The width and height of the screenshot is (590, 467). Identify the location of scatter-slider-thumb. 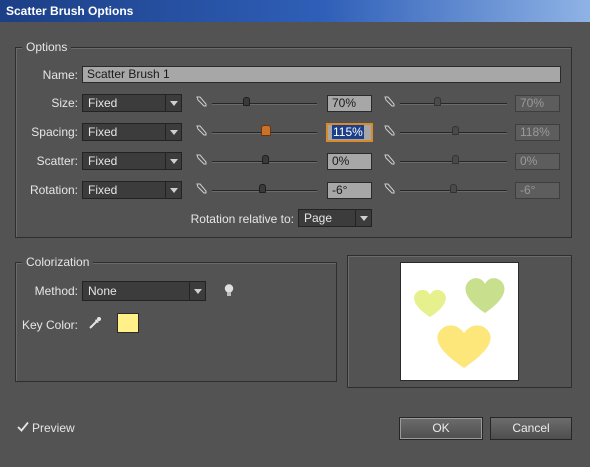
(265, 159).